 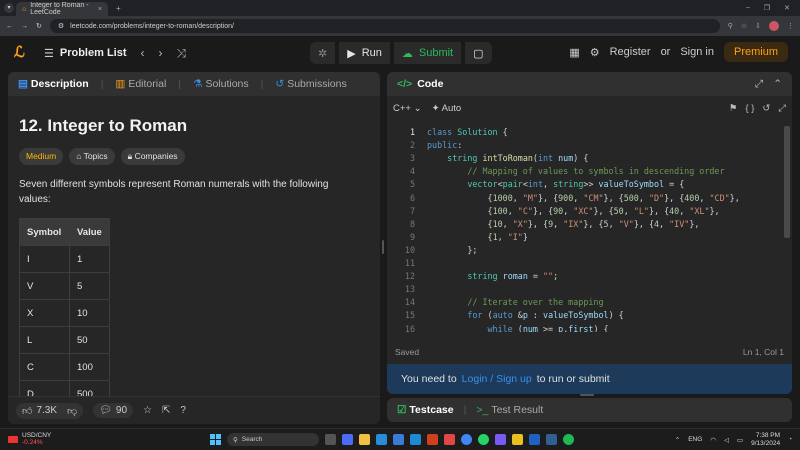 I want to click on format-braces-icon: { }, so click(x=749, y=108).